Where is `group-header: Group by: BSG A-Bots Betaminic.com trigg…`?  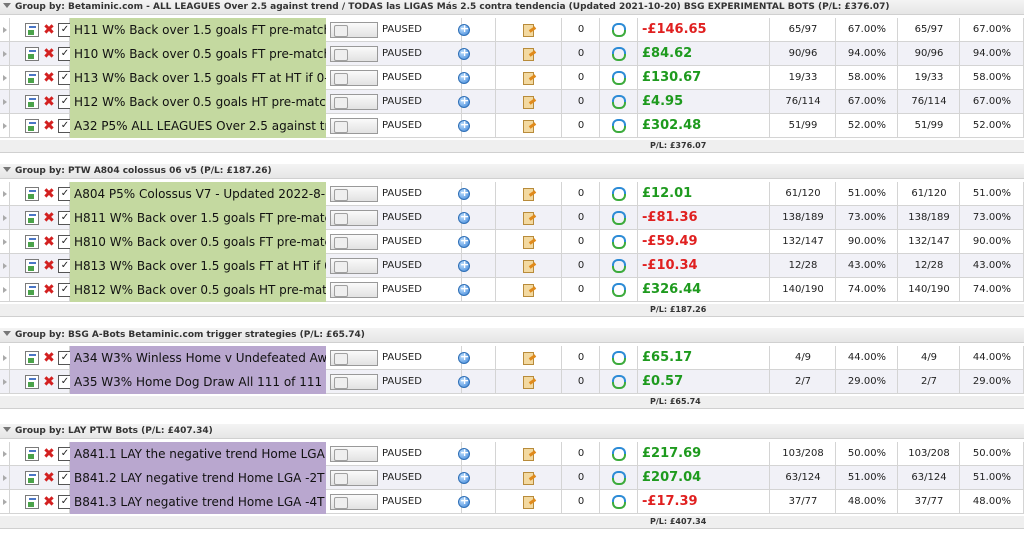
group-header: Group by: BSG A-Bots Betaminic.com trigg… is located at coordinates (512, 335).